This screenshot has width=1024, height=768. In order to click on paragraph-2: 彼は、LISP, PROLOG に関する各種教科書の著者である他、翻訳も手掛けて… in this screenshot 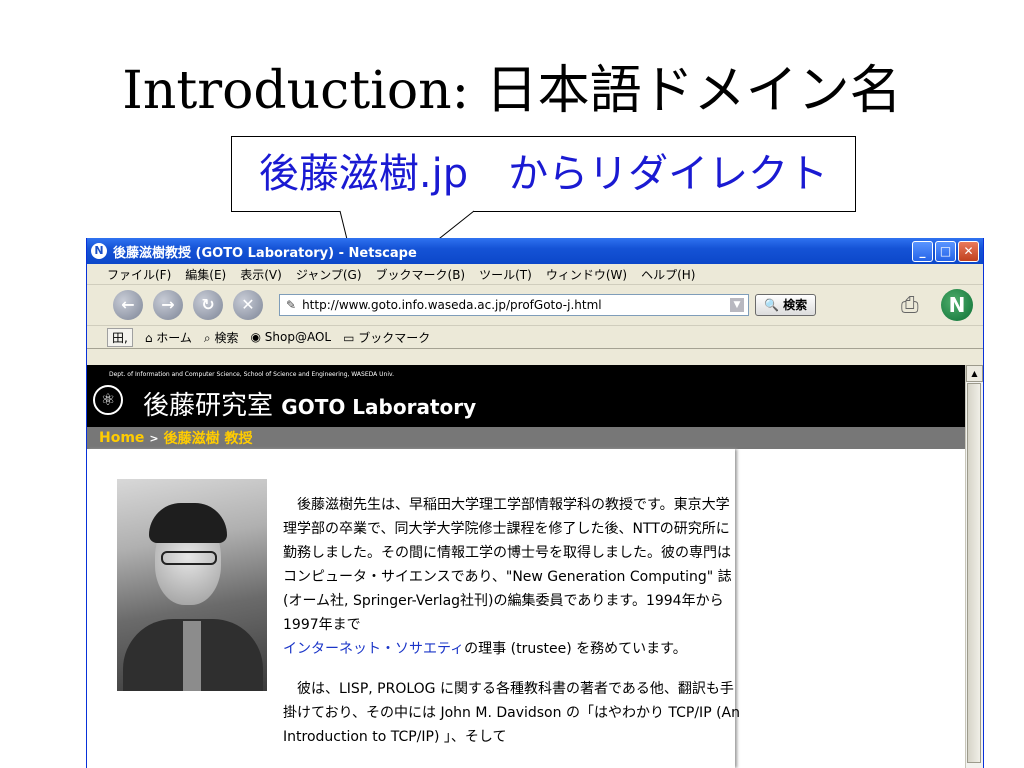, I will do `click(511, 713)`.